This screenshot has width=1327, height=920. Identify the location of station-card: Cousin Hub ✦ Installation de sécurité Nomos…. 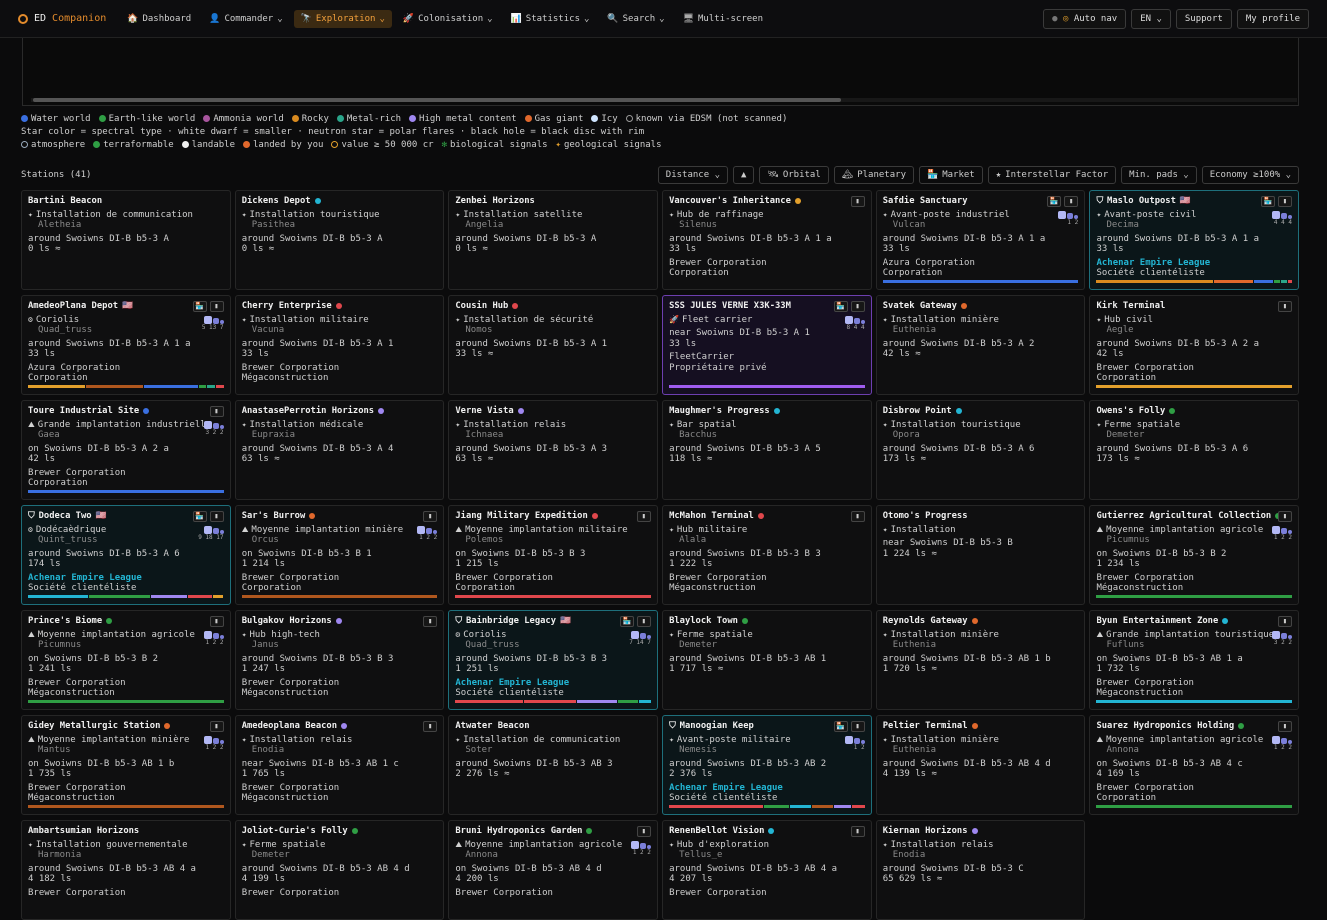
(553, 345).